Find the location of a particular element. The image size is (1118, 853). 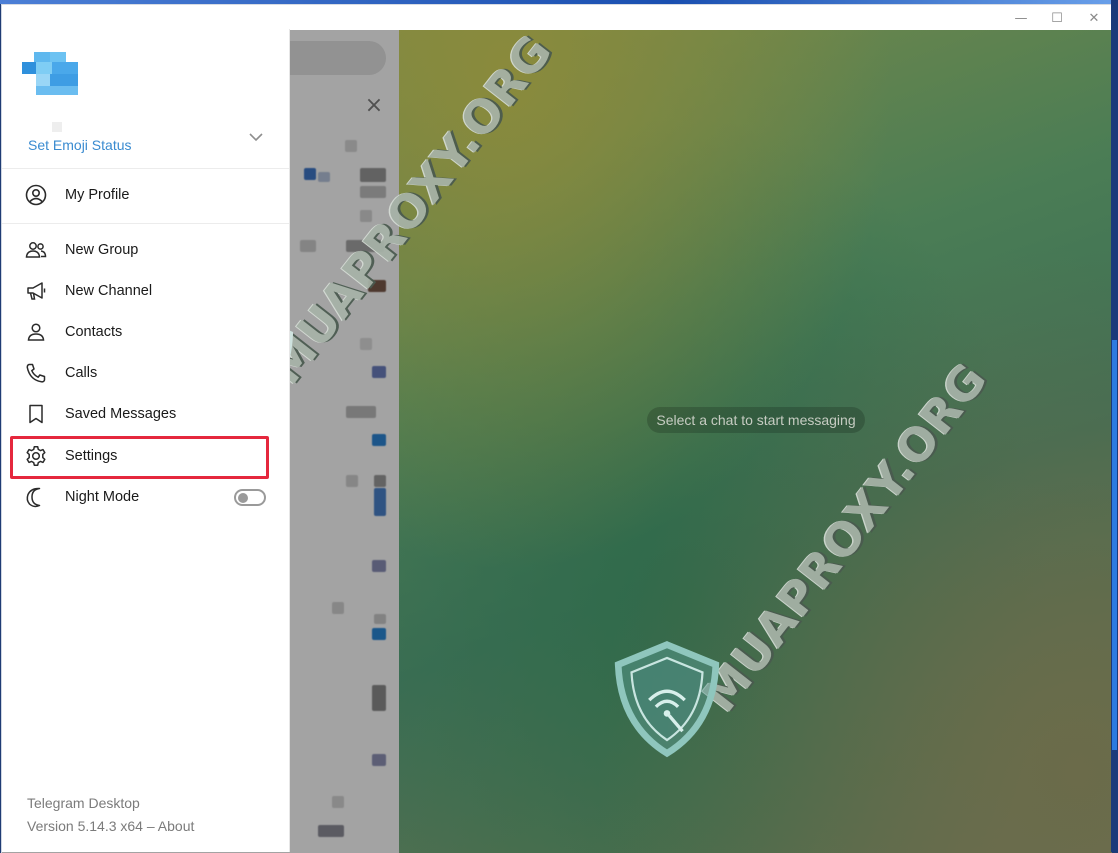

menu-item-saved-messages: Saved Messages is located at coordinates (145, 414).